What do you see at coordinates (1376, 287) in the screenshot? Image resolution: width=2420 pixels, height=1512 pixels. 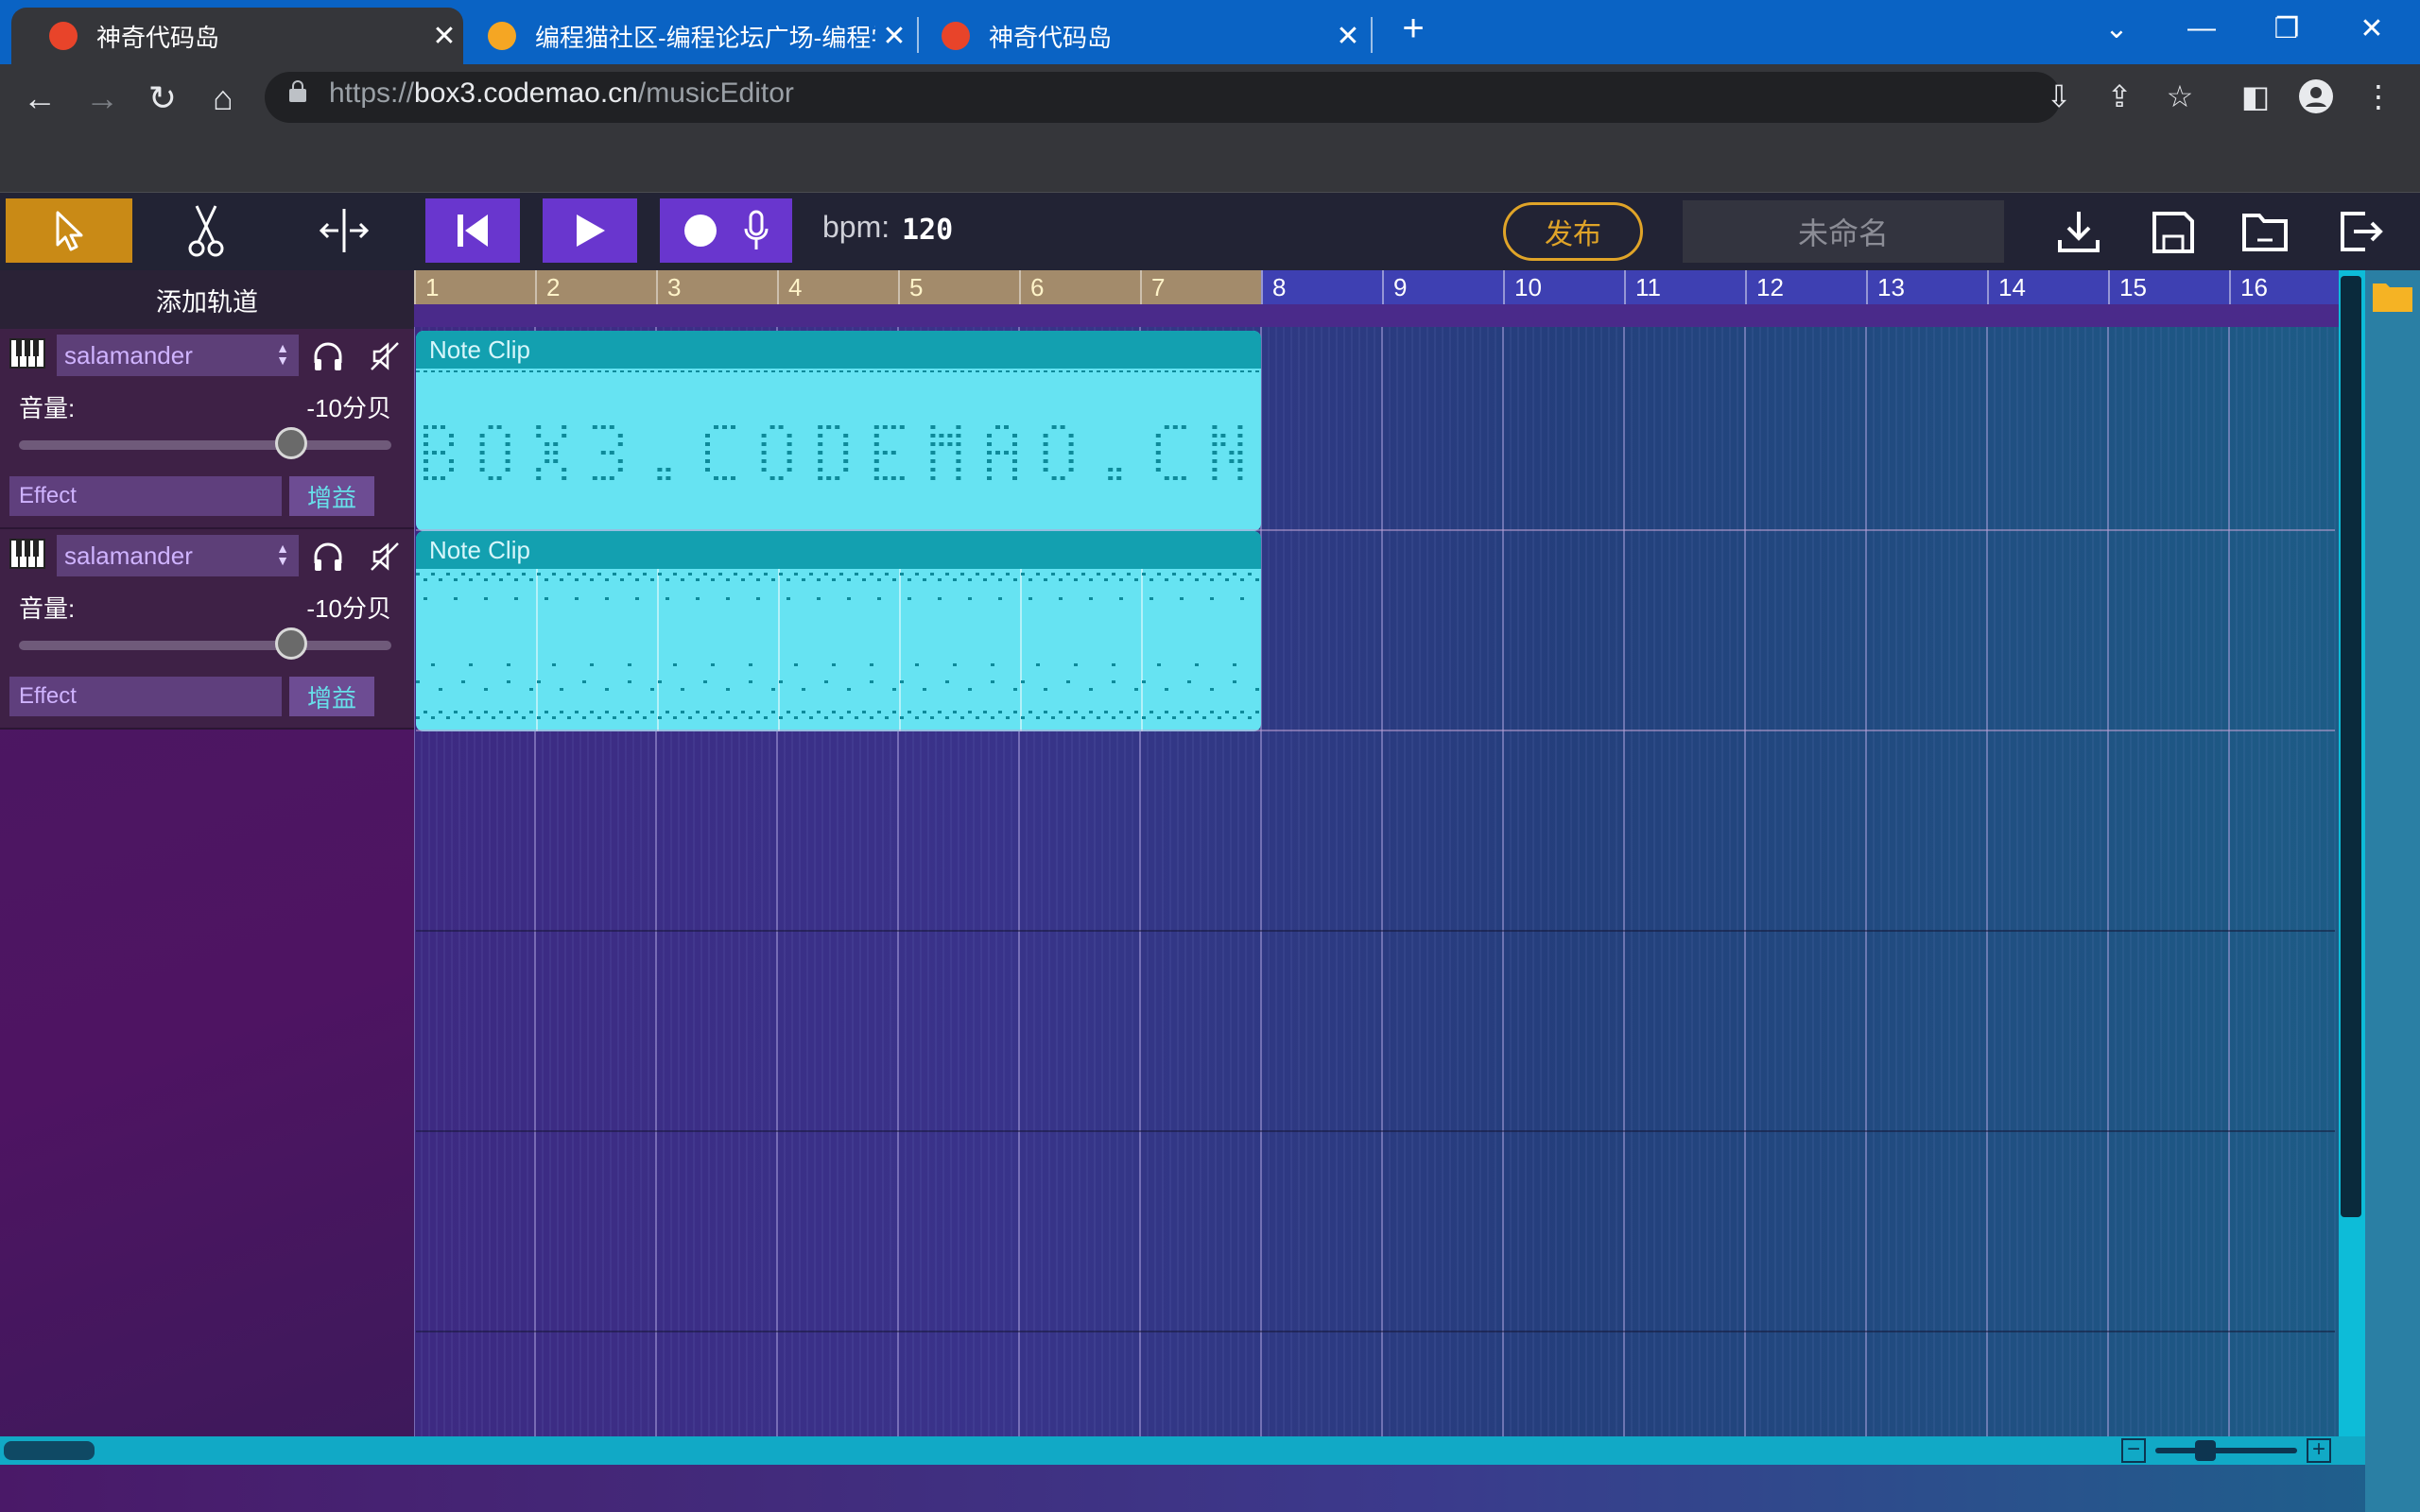 I see `timeline-ruler: 1 2 3 4 5 6 7 8 9 10 11 12 13 14 15 16` at bounding box center [1376, 287].